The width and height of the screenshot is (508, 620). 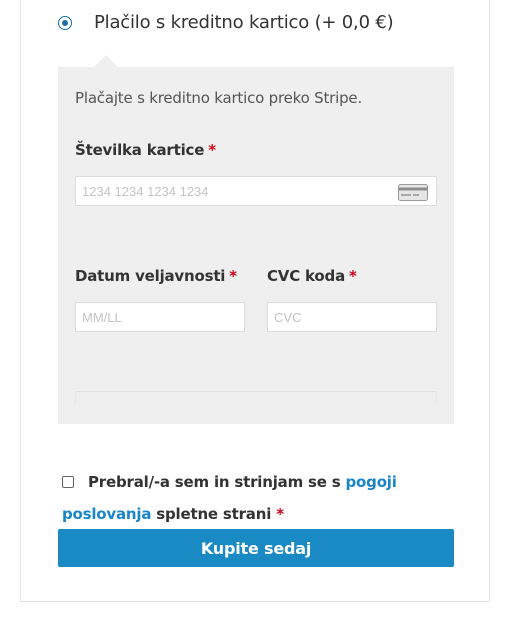 I want to click on terms-text-after: spletne strani, so click(x=211, y=514).